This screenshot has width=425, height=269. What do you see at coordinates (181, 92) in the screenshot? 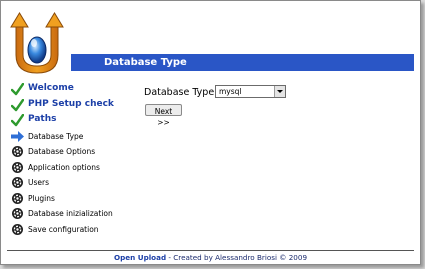
I see `database-type-label: Database Type:` at bounding box center [181, 92].